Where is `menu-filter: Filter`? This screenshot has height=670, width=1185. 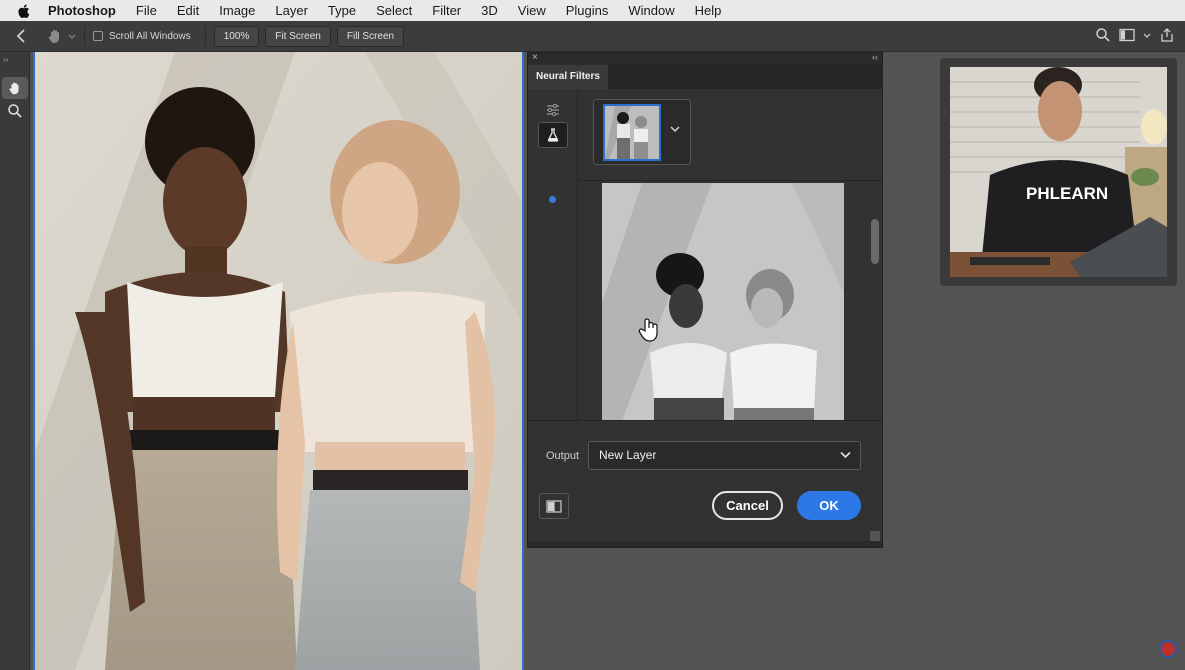 menu-filter: Filter is located at coordinates (446, 10).